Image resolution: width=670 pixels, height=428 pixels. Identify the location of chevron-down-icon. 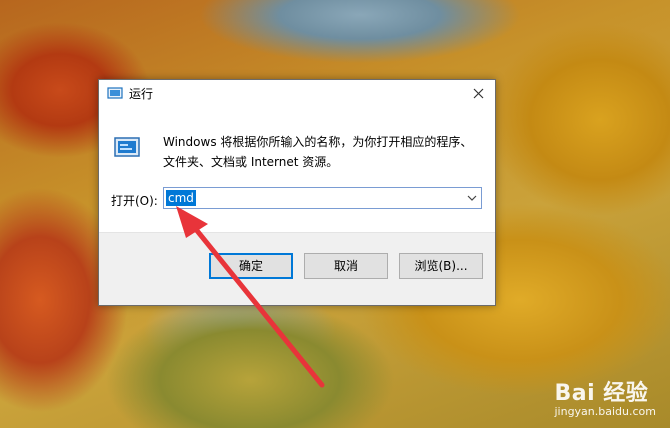
(472, 198).